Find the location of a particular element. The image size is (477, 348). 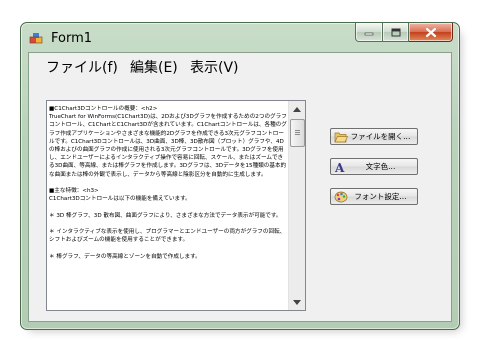

font-settings-icon is located at coordinates (341, 196).